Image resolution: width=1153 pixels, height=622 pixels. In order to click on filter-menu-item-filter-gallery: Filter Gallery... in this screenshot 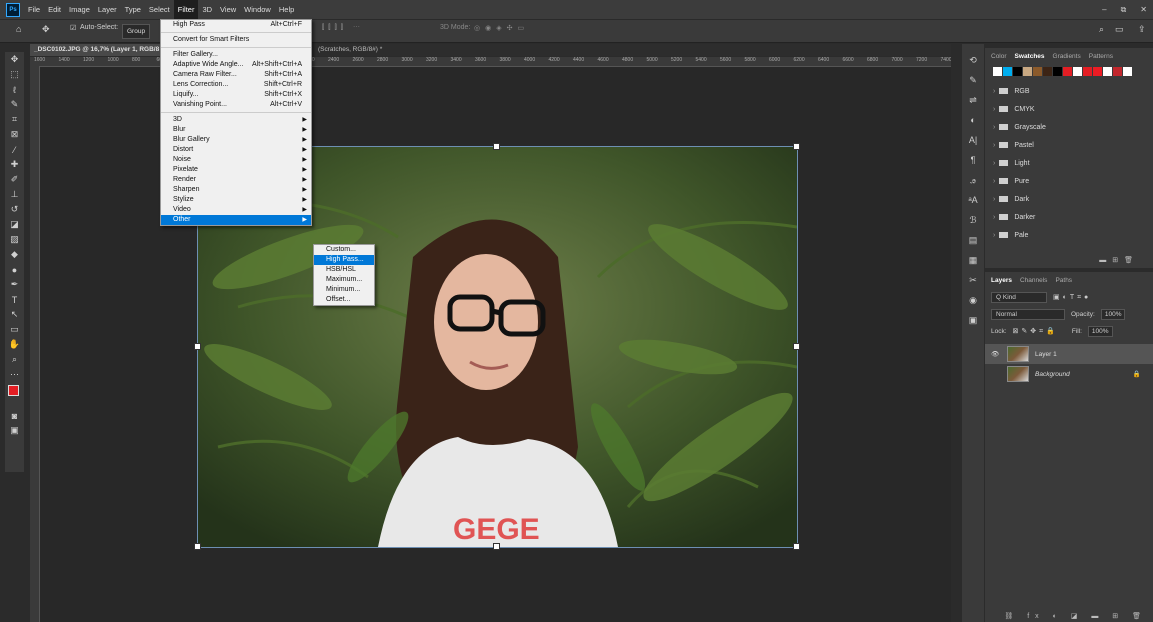, I will do `click(236, 55)`.